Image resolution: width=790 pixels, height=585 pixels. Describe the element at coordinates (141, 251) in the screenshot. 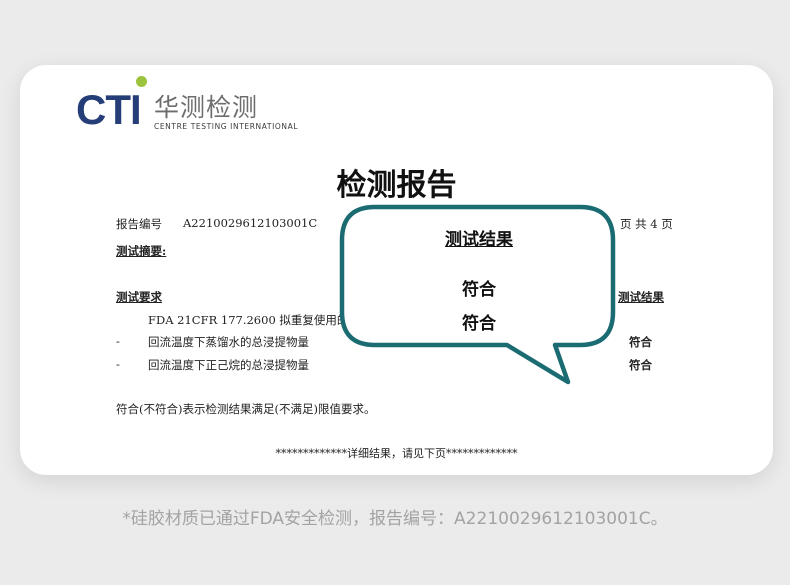

I see `summary-label: 测试摘要:` at that location.